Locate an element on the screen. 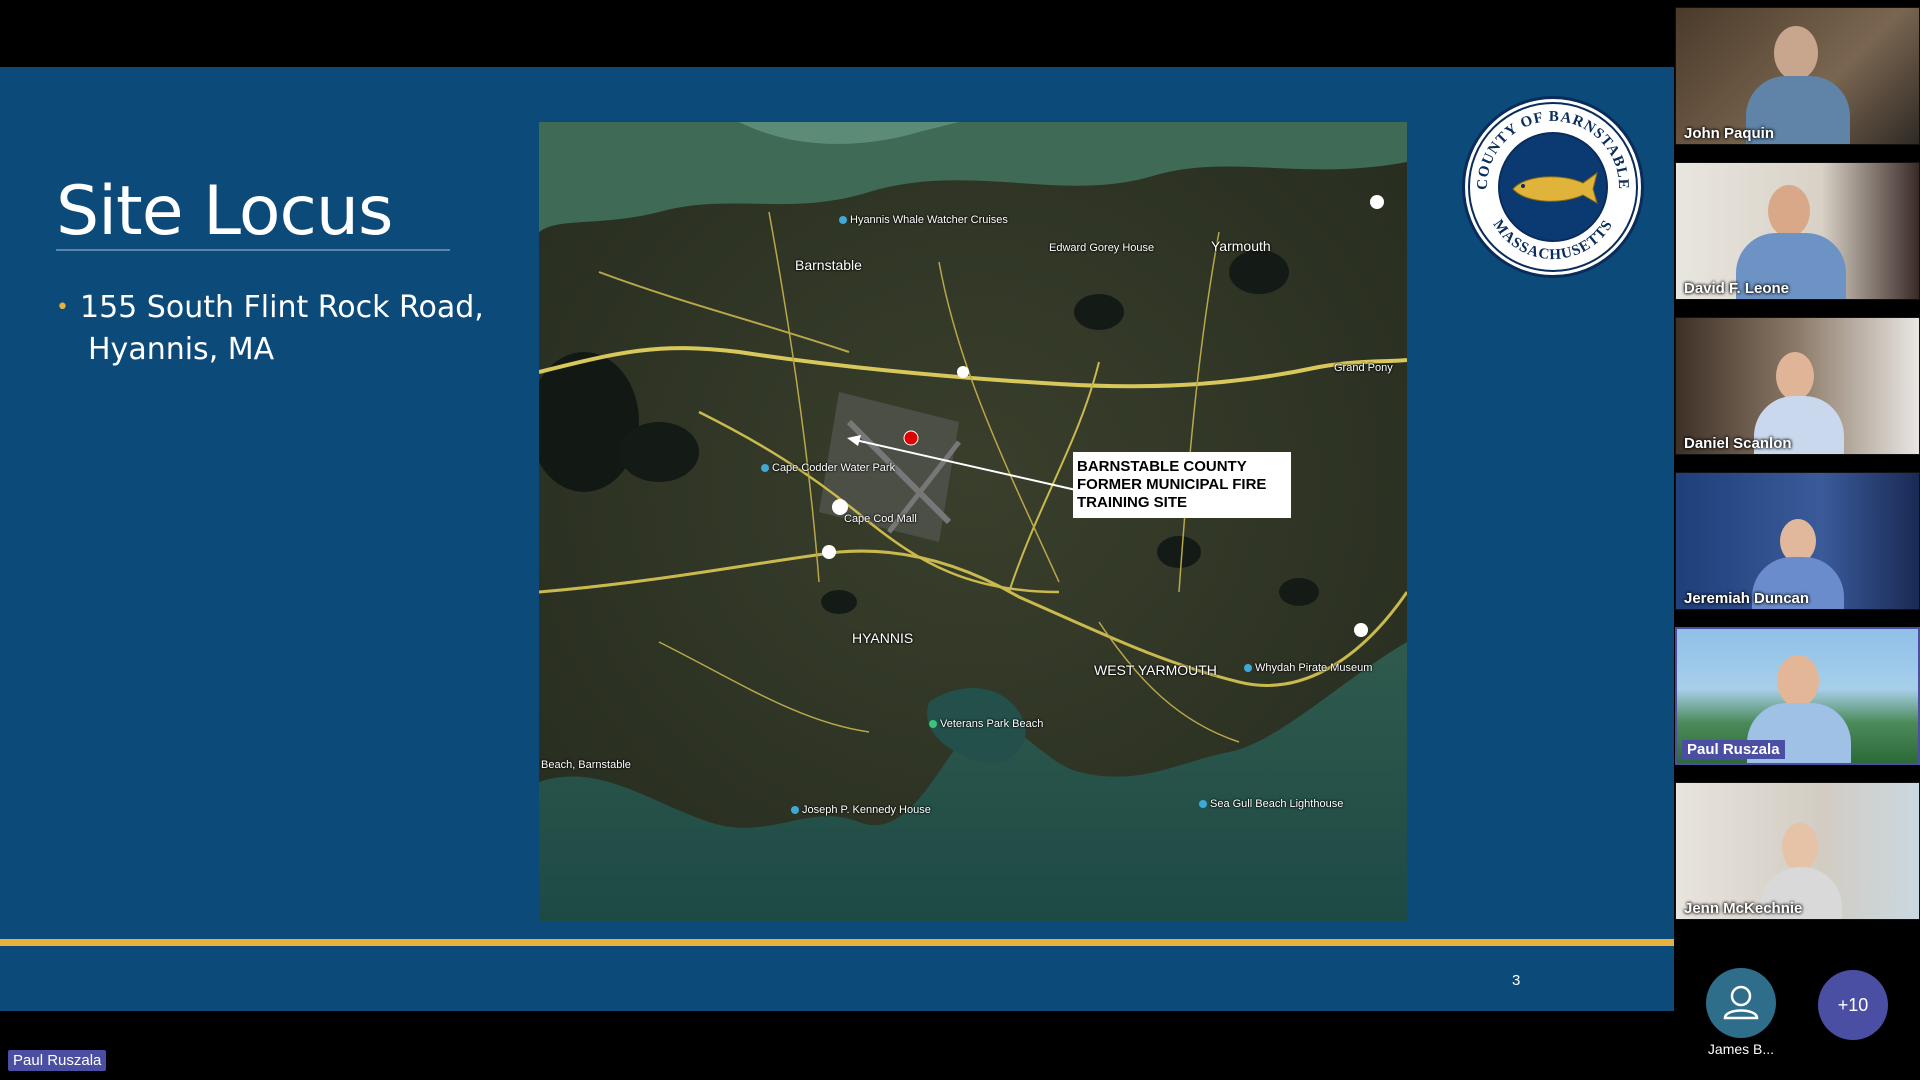  map-label-west-yarmouth: WEST YARMOUTH is located at coordinates (1155, 670).